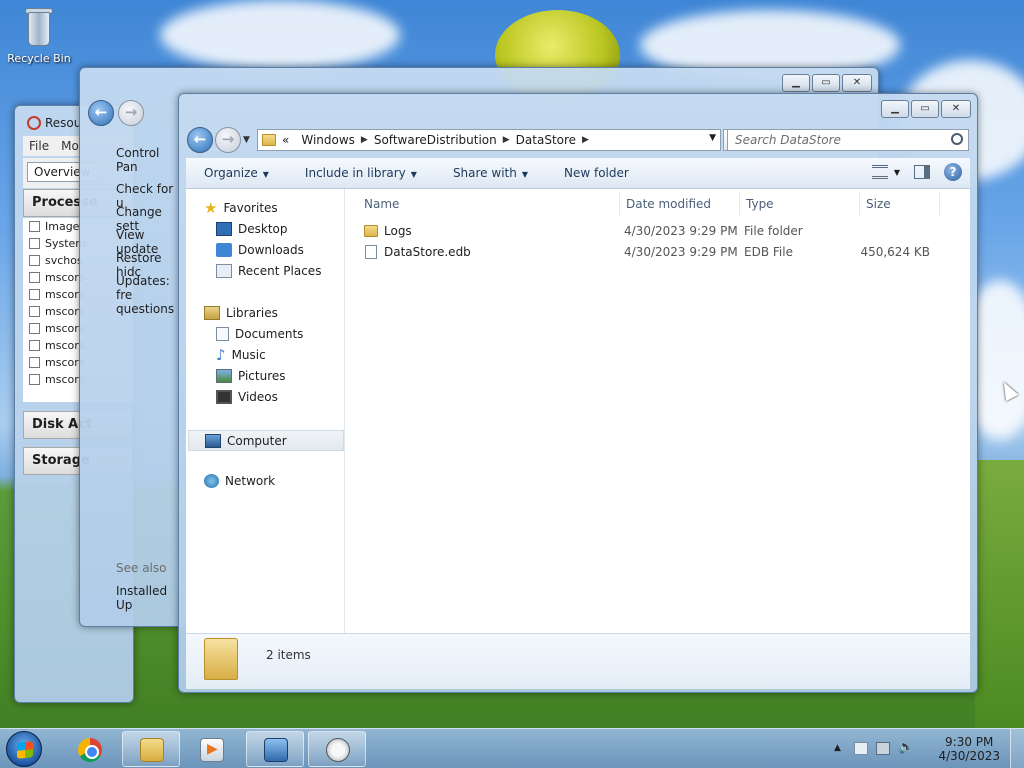 Image resolution: width=1024 pixels, height=768 pixels. What do you see at coordinates (224, 397) in the screenshot?
I see `videos-icon` at bounding box center [224, 397].